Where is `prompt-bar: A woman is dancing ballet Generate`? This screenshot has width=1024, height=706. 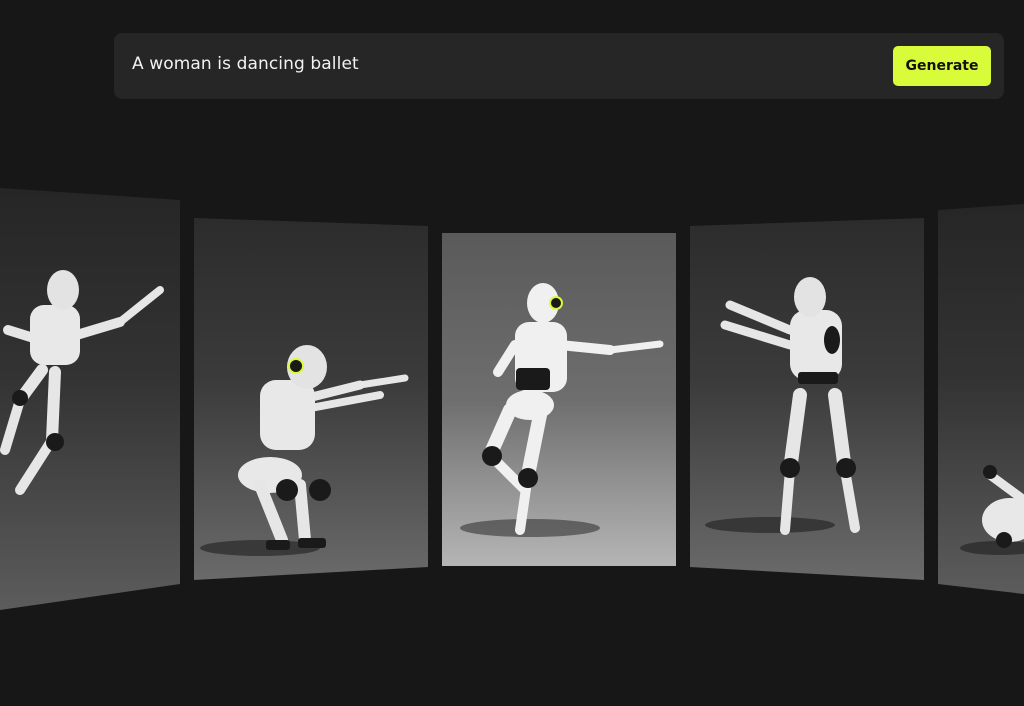 prompt-bar: A woman is dancing ballet Generate is located at coordinates (559, 66).